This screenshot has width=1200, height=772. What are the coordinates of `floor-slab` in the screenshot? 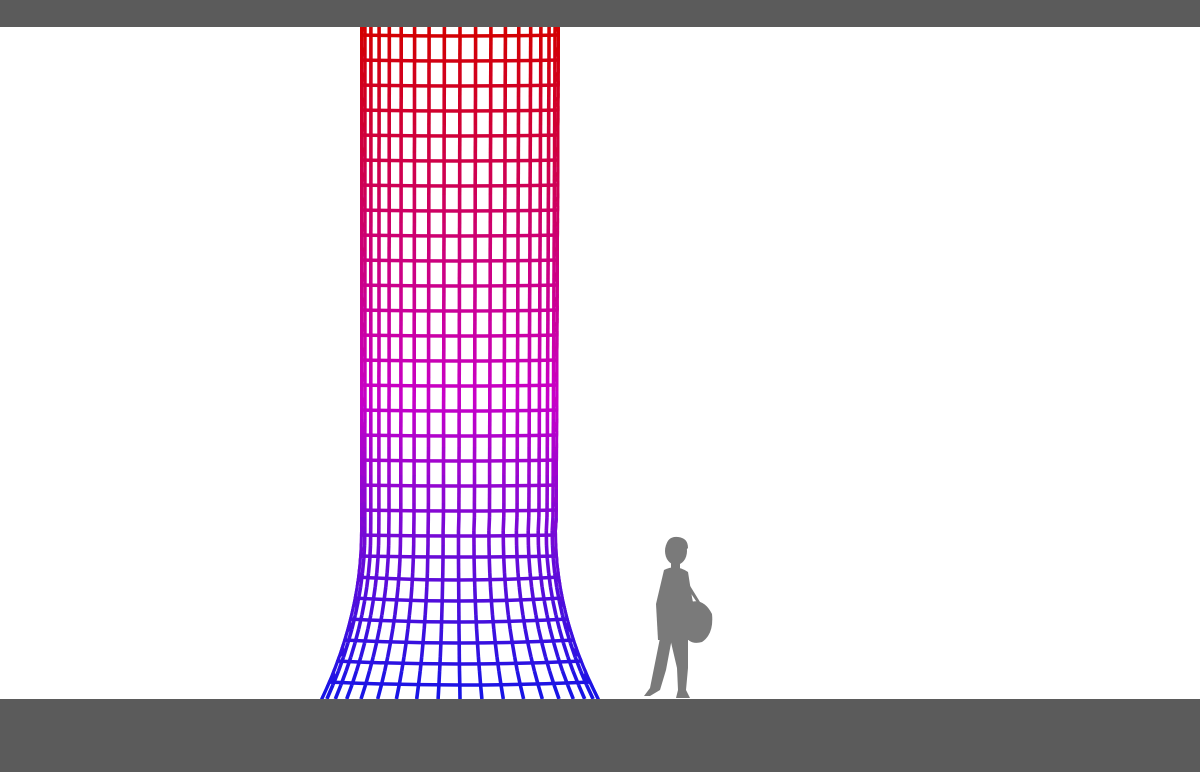 It's located at (600, 735).